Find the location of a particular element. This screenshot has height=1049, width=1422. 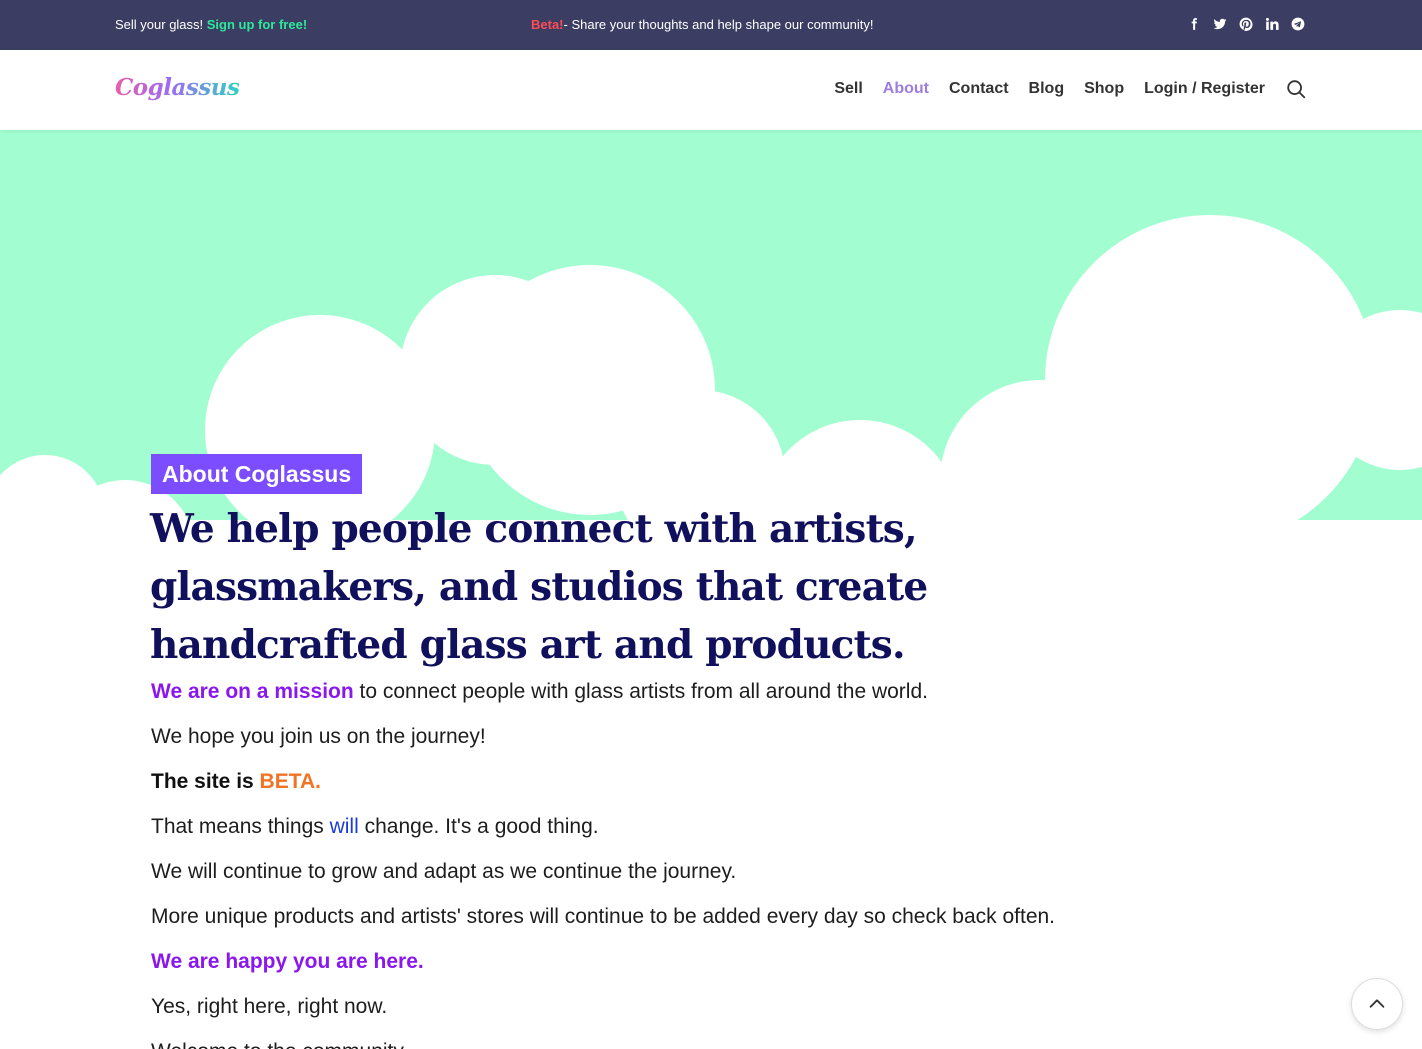

scroll-to-top-button is located at coordinates (1377, 1004).